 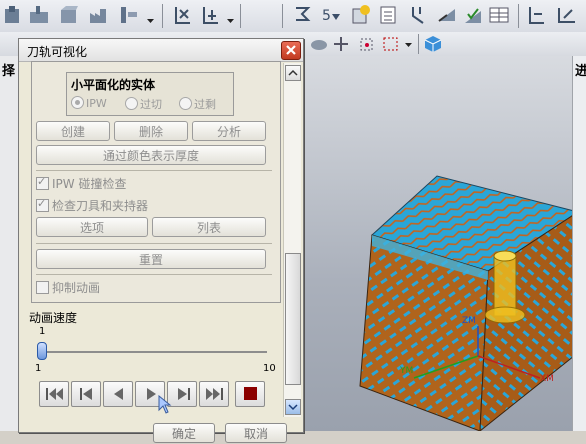 I want to click on snap-icon, so click(x=367, y=44).